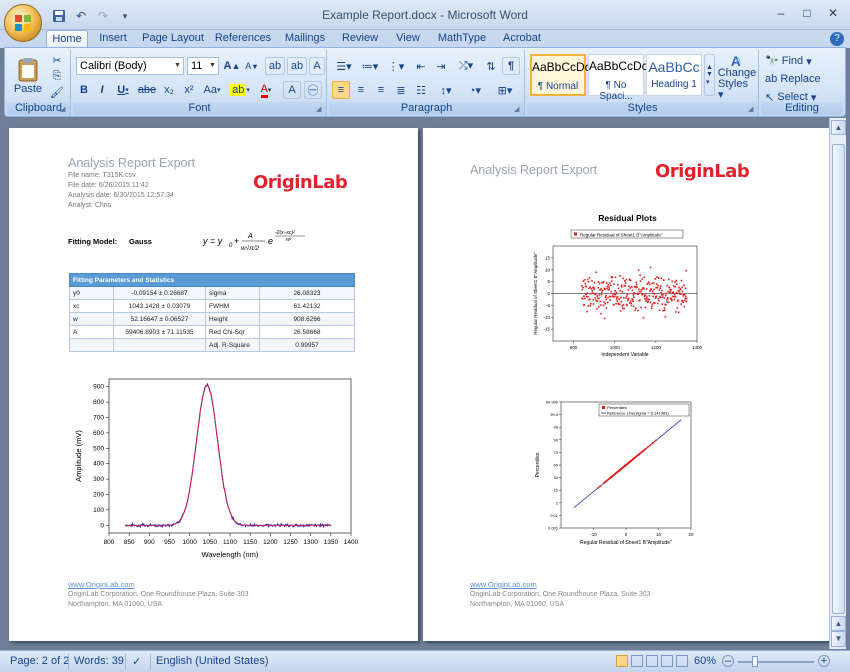 This screenshot has height=672, width=850. Describe the element at coordinates (752, 110) in the screenshot. I see `styles-launcher-icon: ◢` at that location.